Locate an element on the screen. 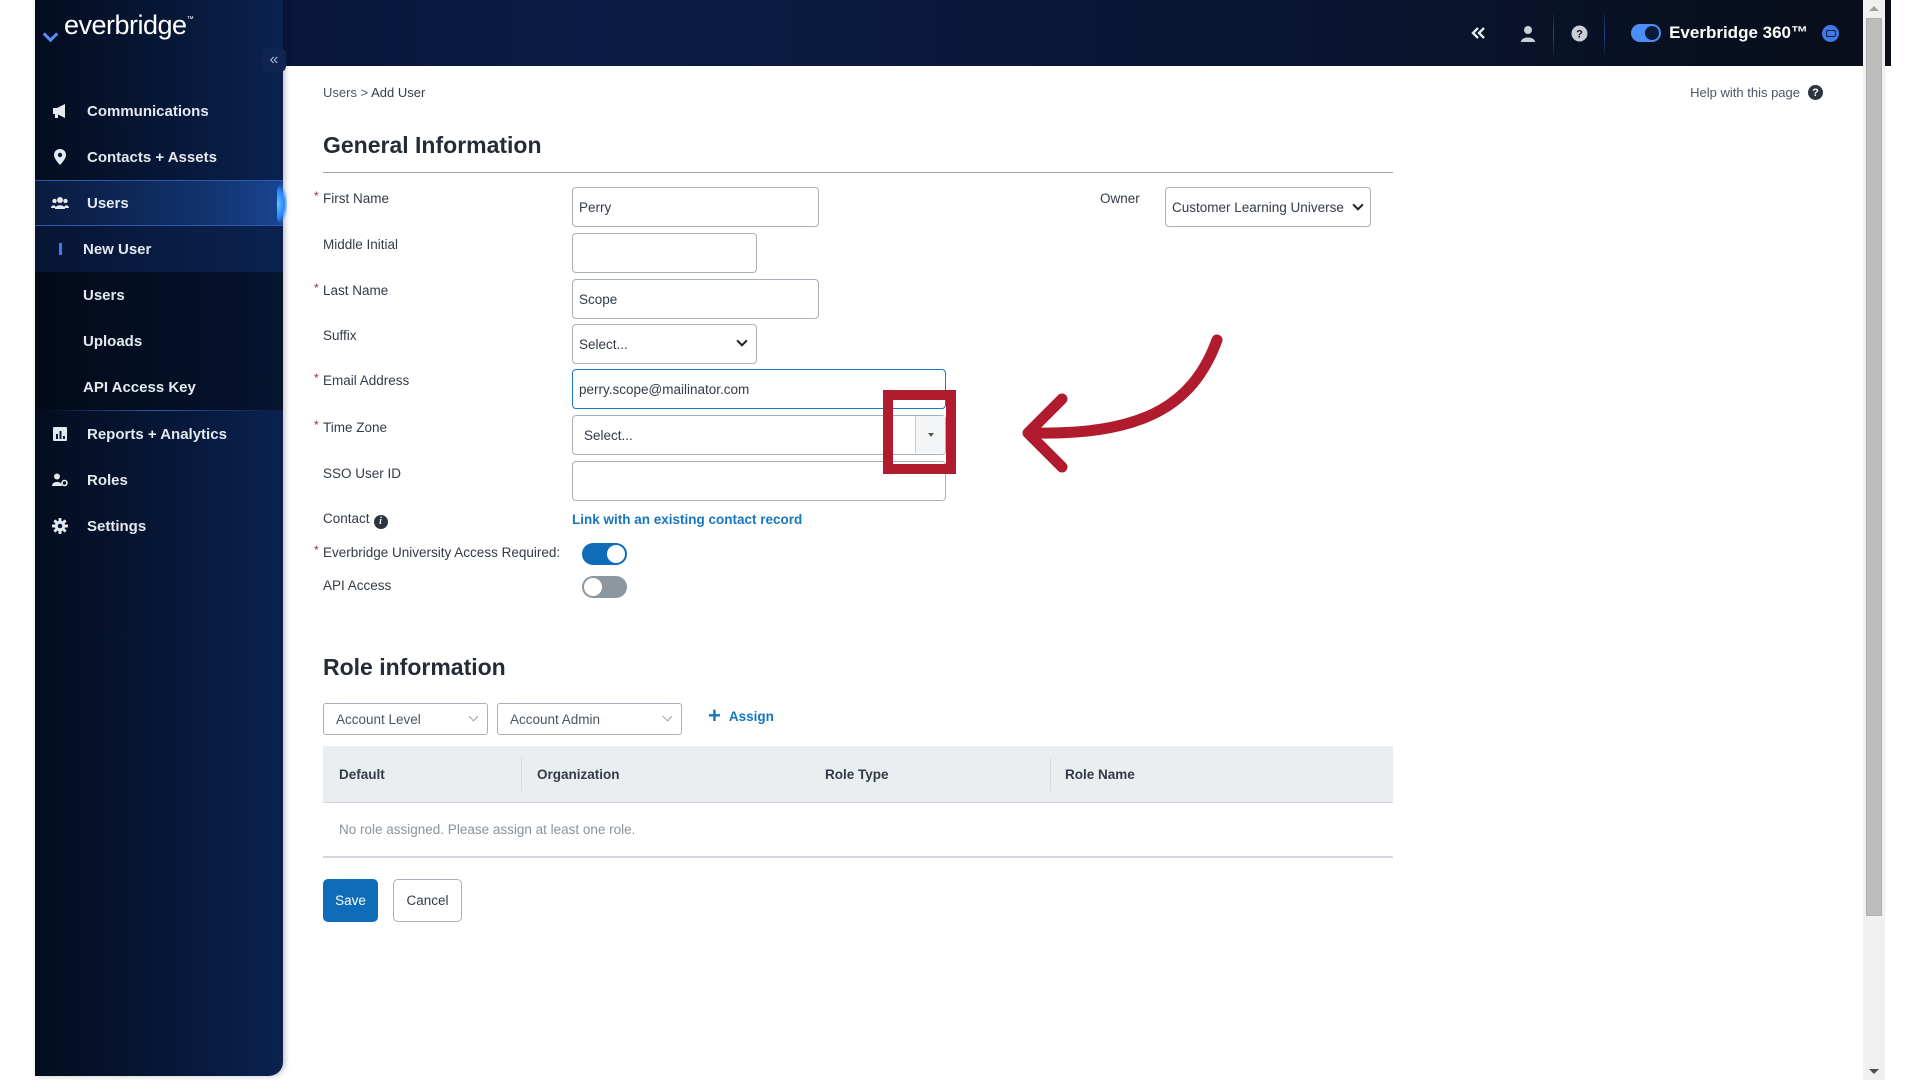  account-level-select: Account Level is located at coordinates (405, 719).